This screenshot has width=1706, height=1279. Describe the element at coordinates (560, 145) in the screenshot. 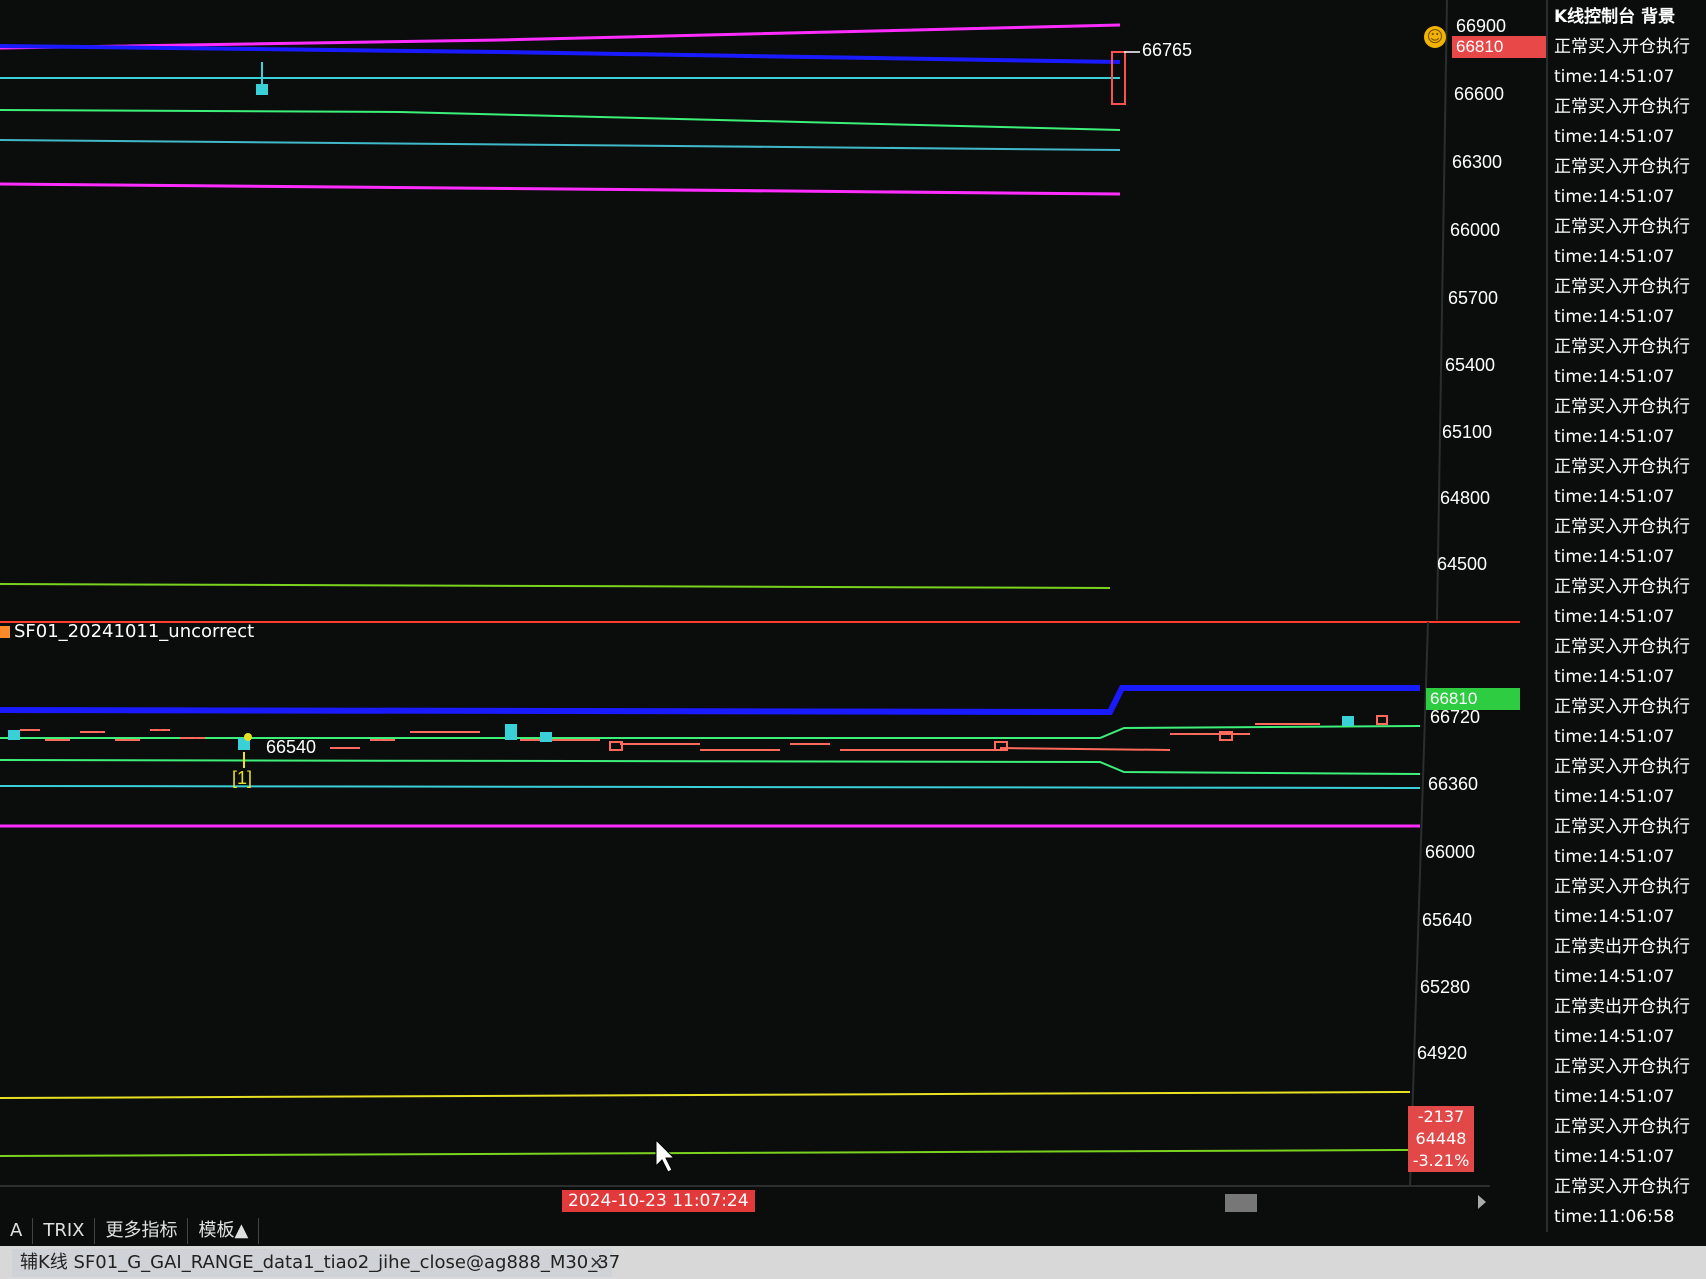

I see `top-teal-line` at that location.